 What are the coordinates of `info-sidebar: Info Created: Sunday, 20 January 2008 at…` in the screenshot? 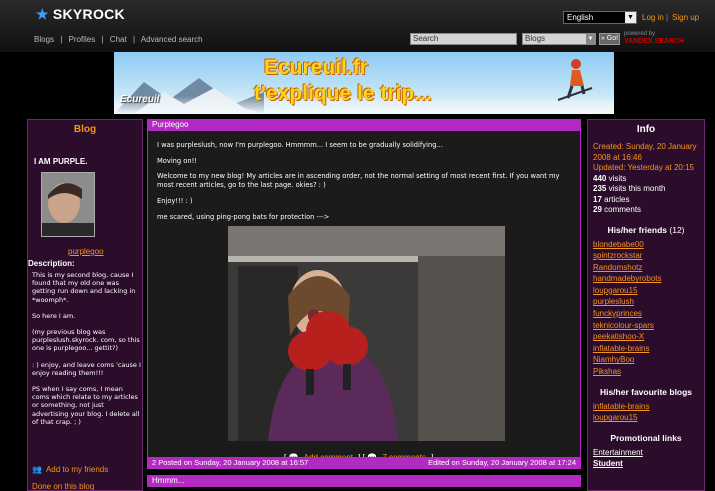 It's located at (646, 305).